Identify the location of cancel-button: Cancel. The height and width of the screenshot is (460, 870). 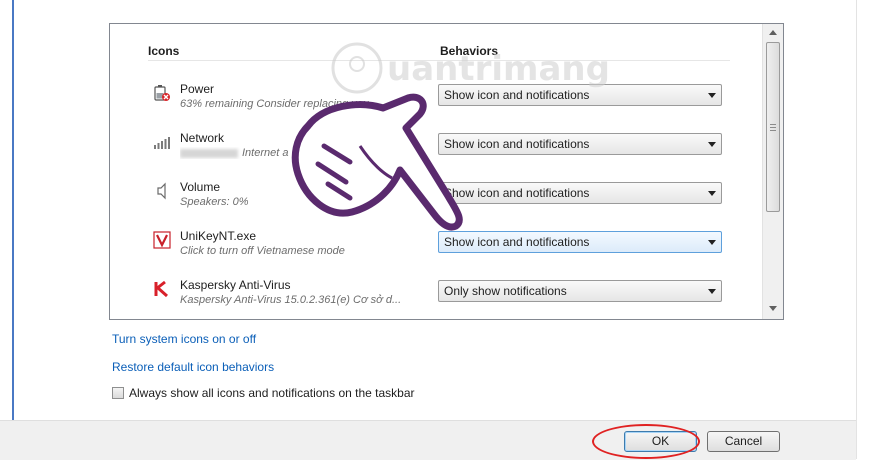
(743, 441).